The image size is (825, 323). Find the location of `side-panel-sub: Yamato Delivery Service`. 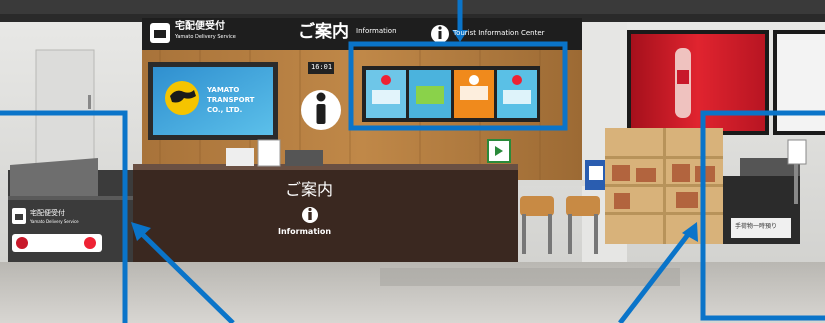

side-panel-sub: Yamato Delivery Service is located at coordinates (54, 221).